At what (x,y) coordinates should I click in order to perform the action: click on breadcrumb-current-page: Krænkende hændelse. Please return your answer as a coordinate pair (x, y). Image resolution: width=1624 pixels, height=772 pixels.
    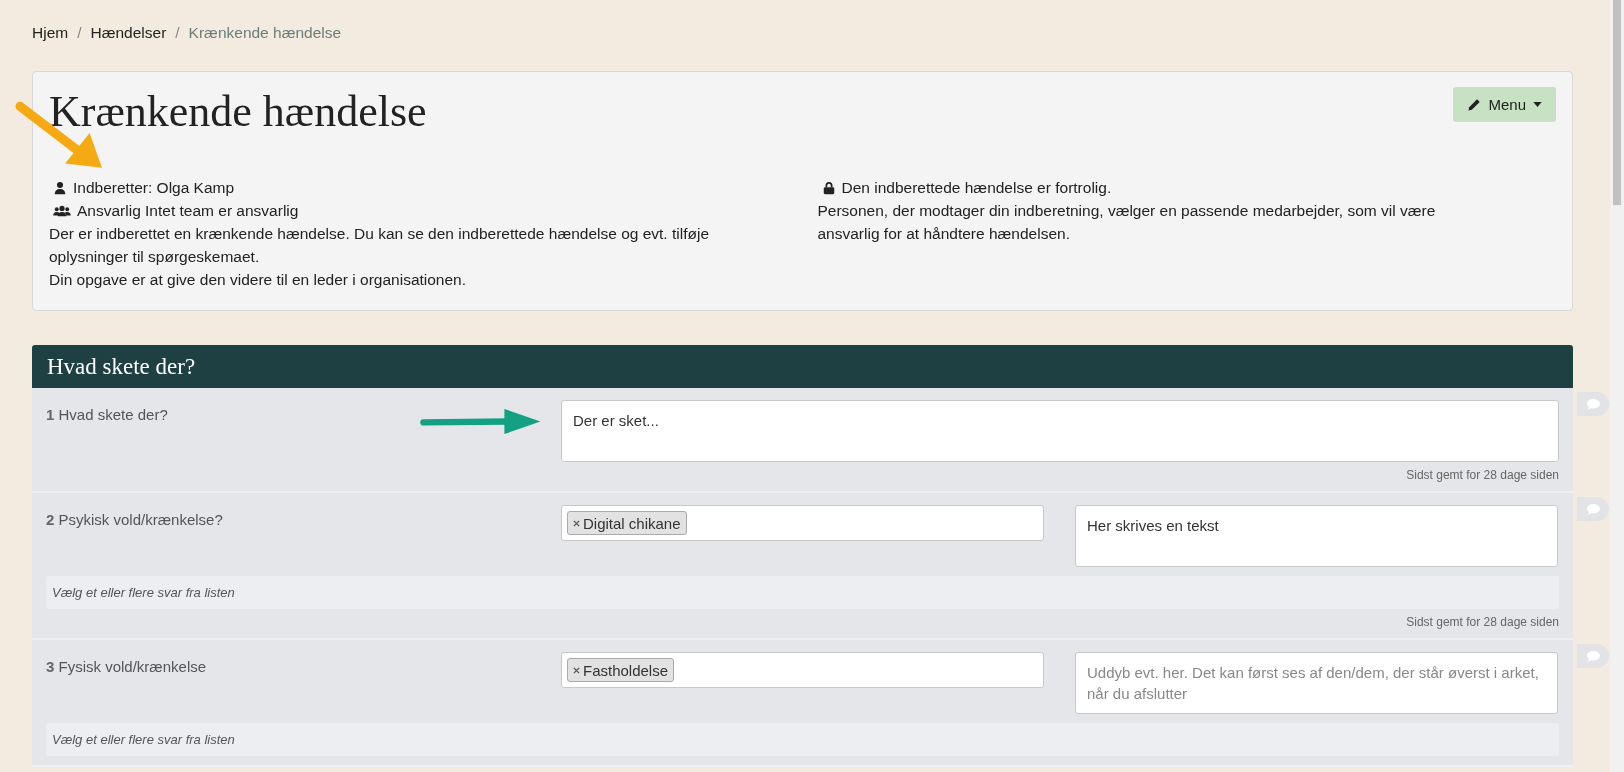
    Looking at the image, I should click on (265, 33).